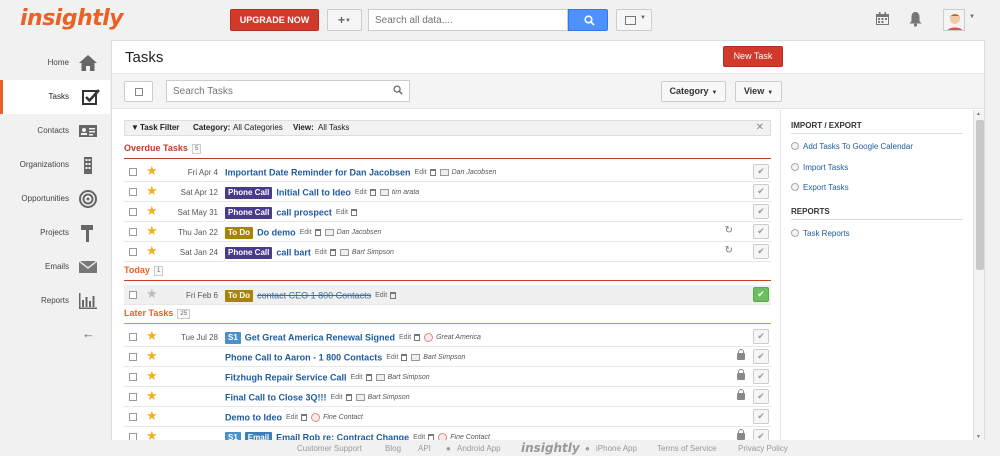 The image size is (1000, 456). I want to click on scrollbar-thumb, so click(980, 195).